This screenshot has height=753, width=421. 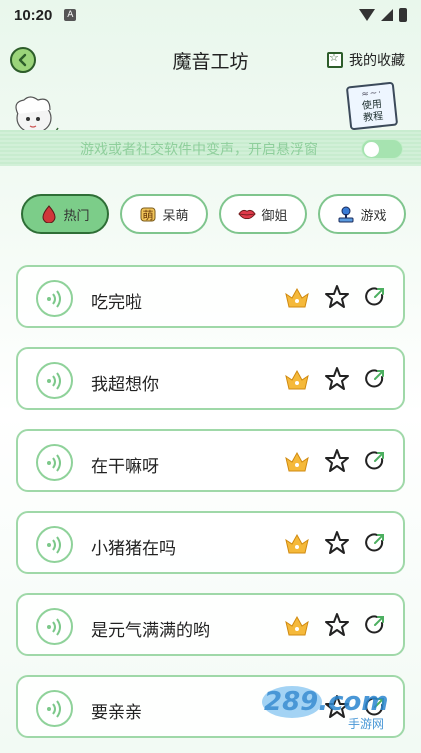 I want to click on sound-title: 我超想你, so click(x=125, y=385).